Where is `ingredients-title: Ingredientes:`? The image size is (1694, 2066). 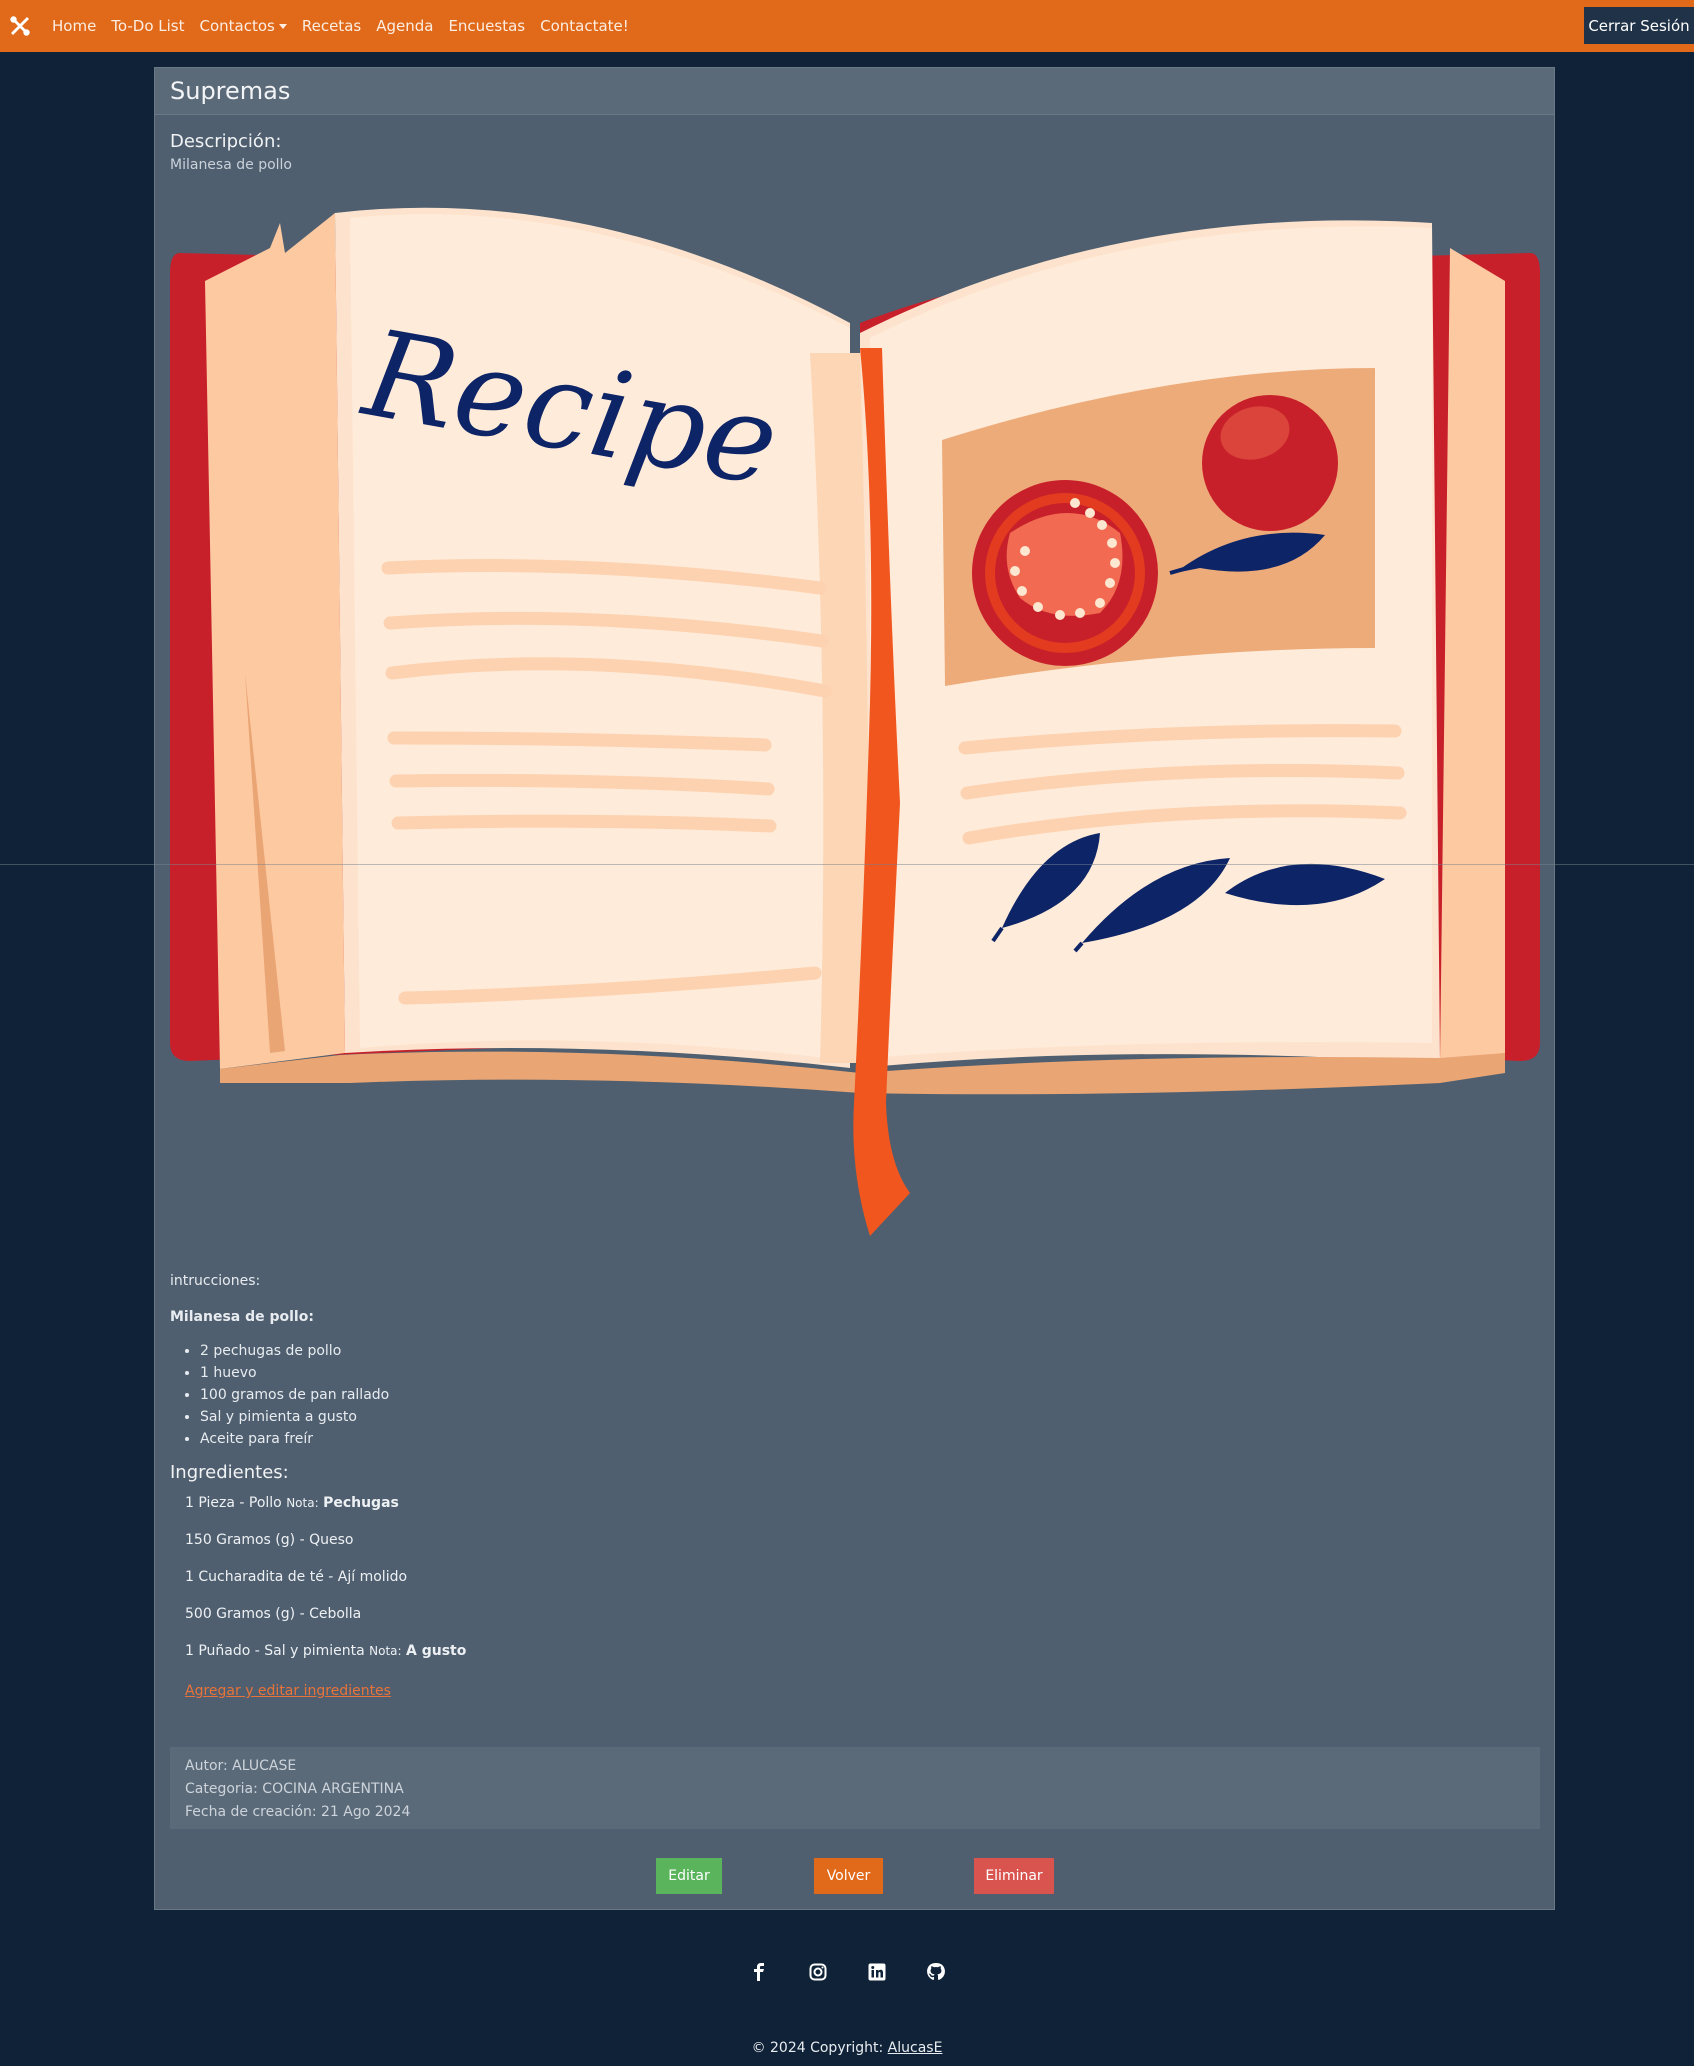 ingredients-title: Ingredientes: is located at coordinates (229, 1472).